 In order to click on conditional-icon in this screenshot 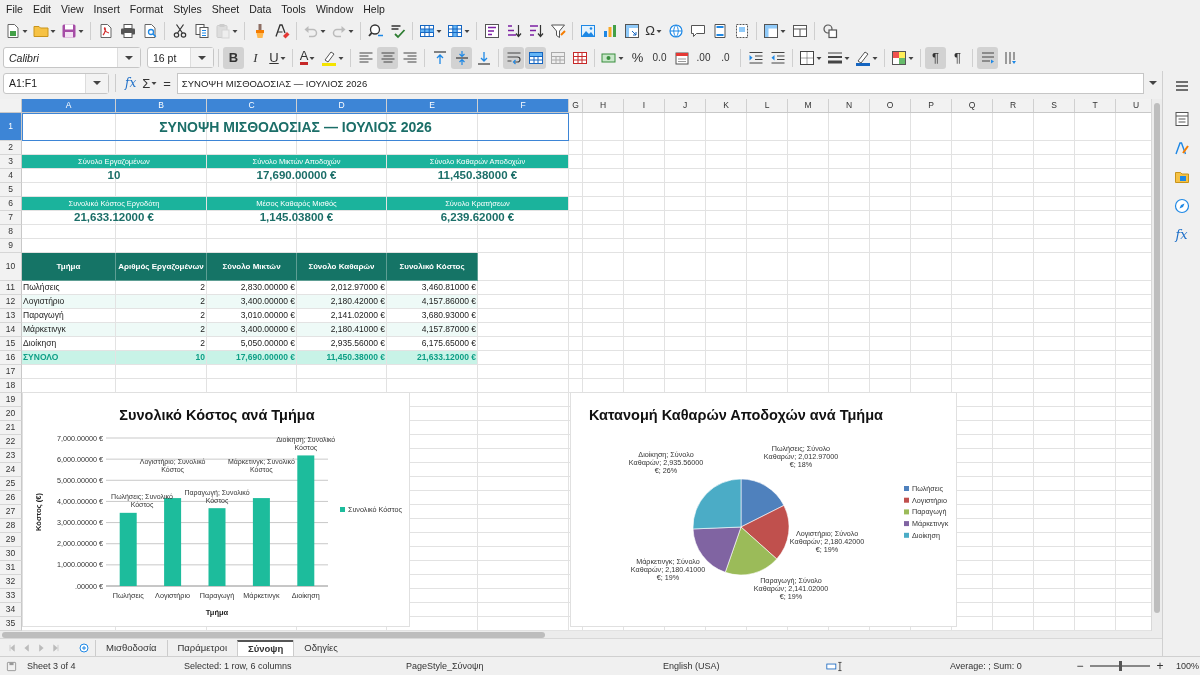, I will do `click(899, 57)`.